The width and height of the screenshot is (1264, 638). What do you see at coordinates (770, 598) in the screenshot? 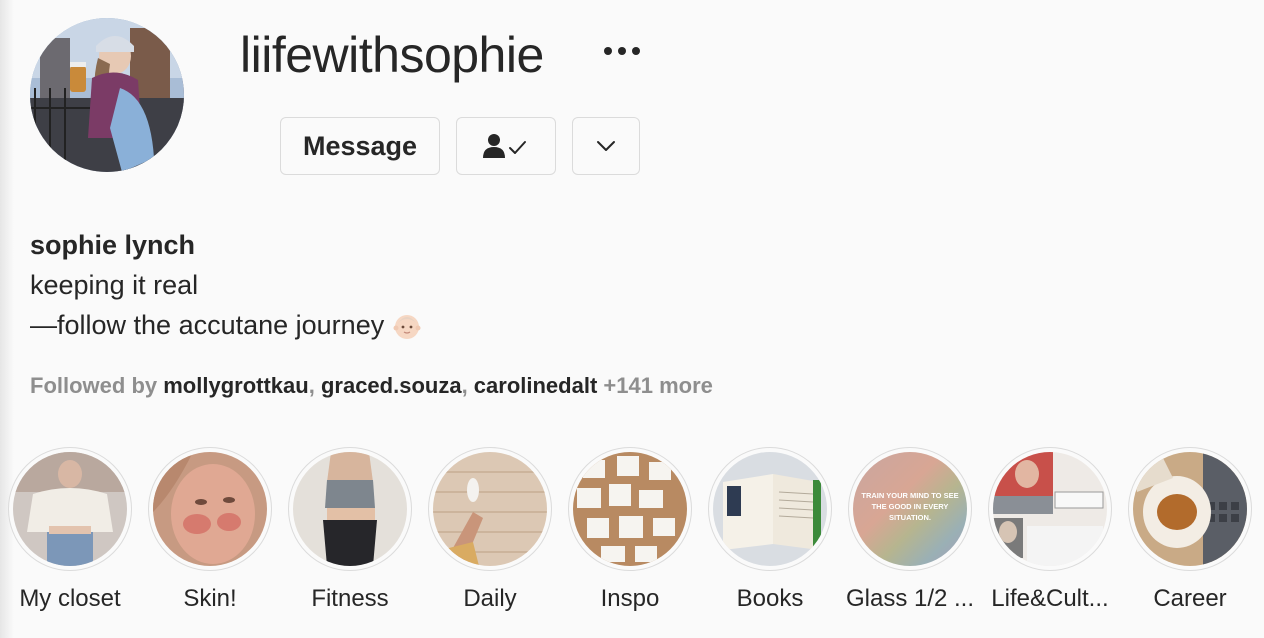
I see `highlight-label: Books` at bounding box center [770, 598].